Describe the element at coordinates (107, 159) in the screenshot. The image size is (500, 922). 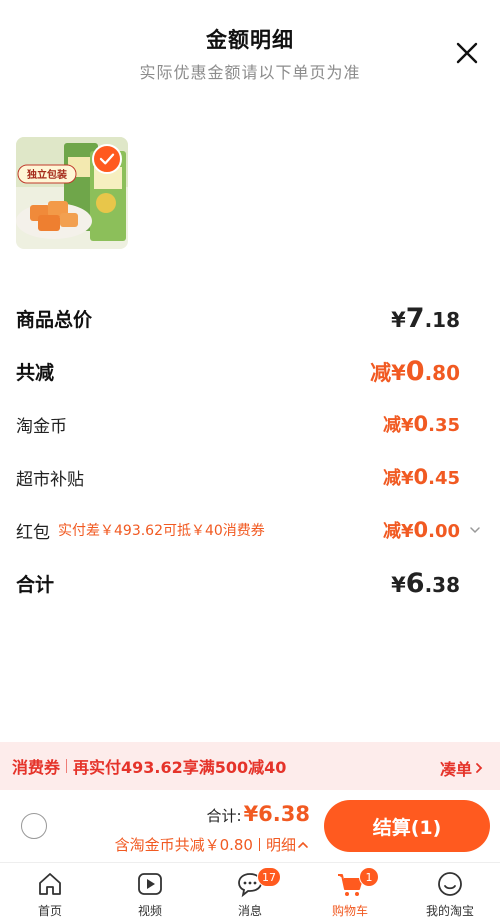
I see `selected-check-icon` at that location.